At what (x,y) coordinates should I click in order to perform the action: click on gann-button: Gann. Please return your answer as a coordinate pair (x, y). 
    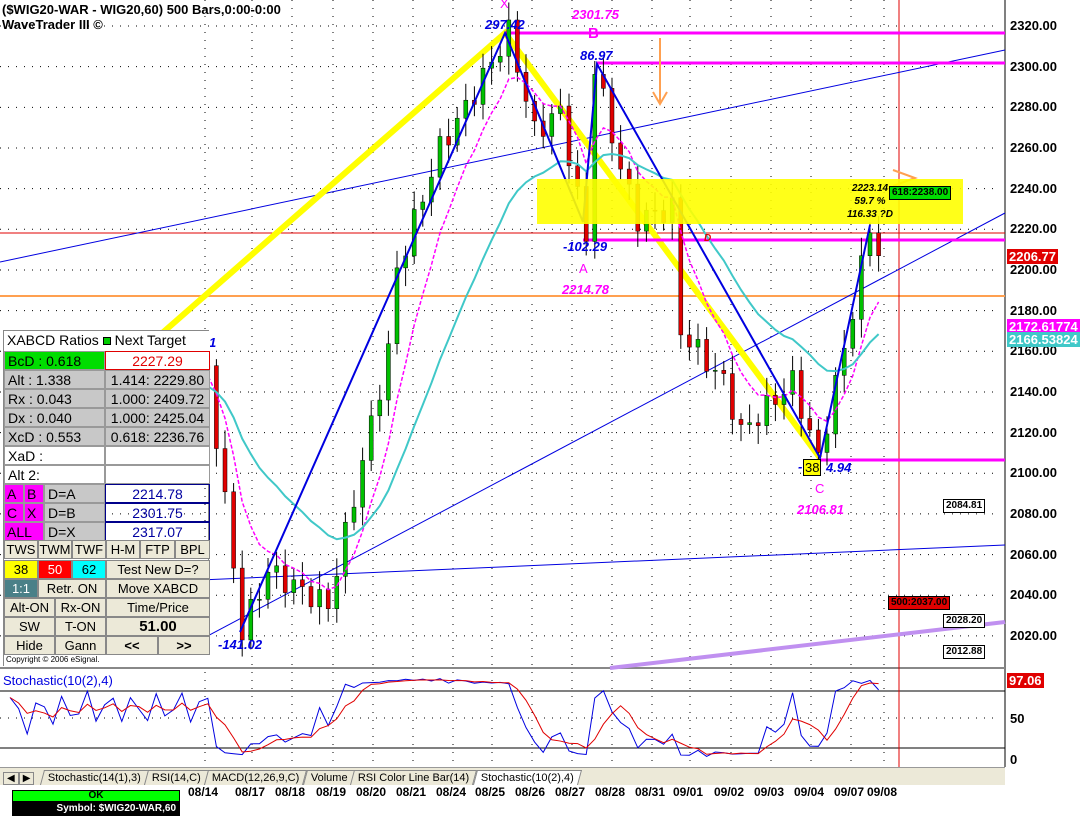
    Looking at the image, I should click on (80, 645).